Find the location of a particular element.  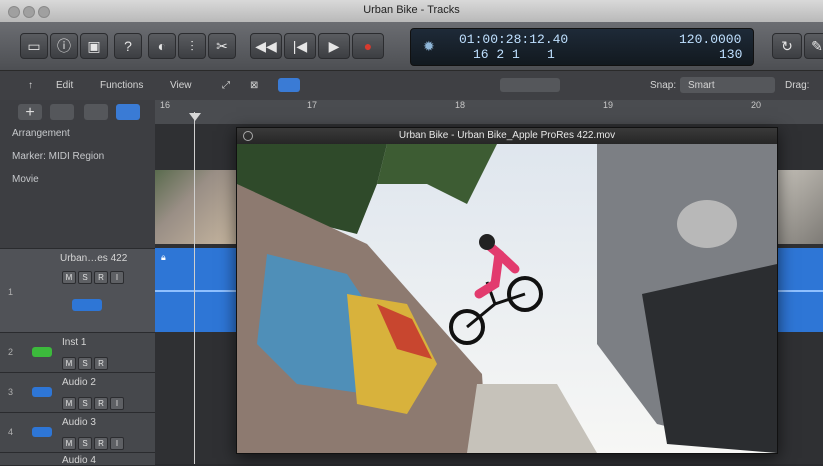

lcd-tempo: 120.0000 is located at coordinates (710, 39).